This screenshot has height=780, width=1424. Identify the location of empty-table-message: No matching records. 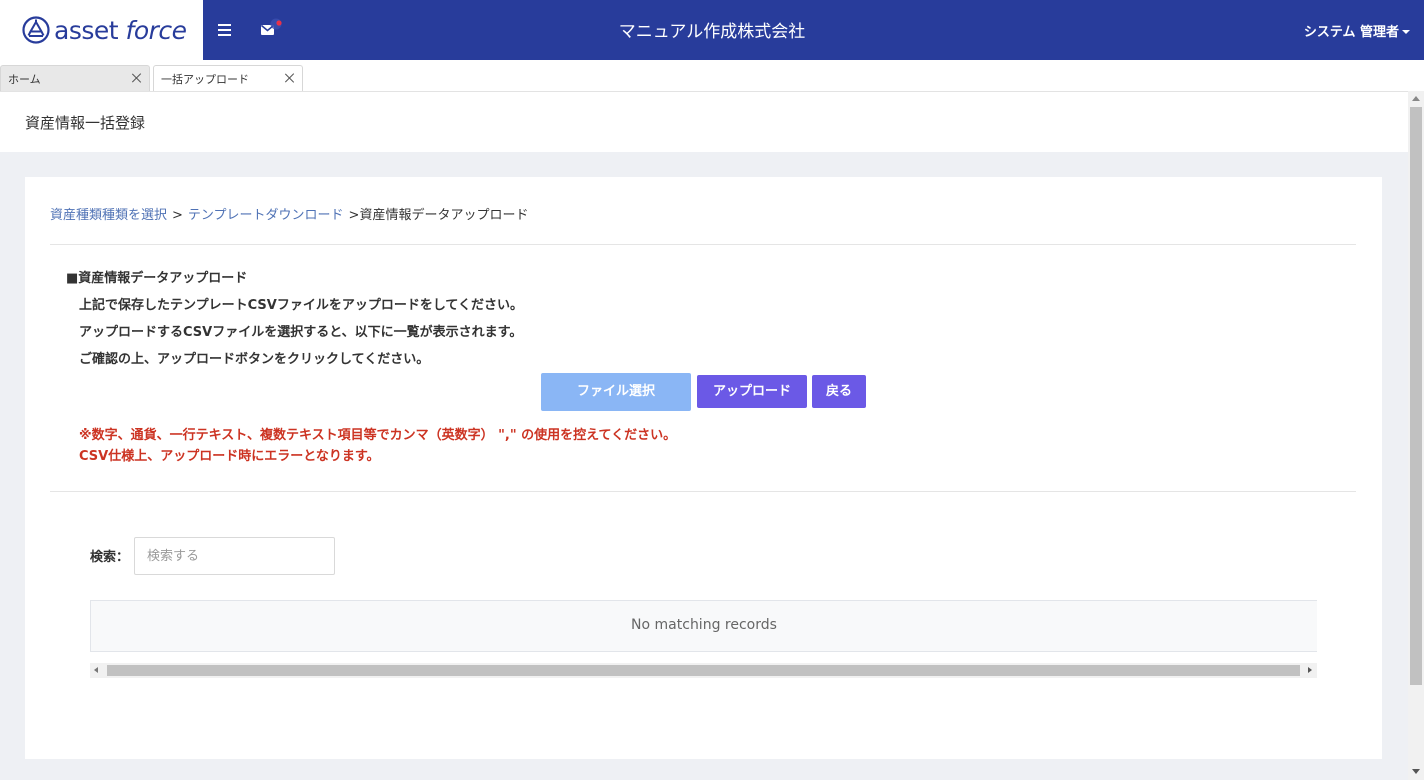
(704, 625).